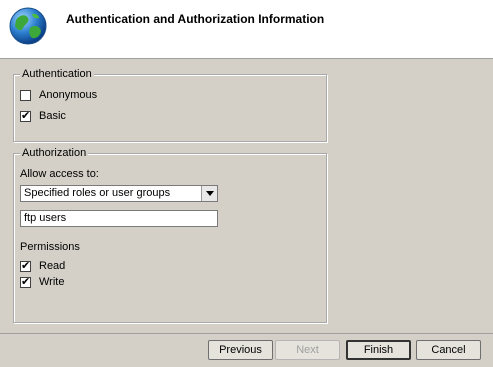 The height and width of the screenshot is (367, 493). I want to click on dropdown-button, so click(209, 193).